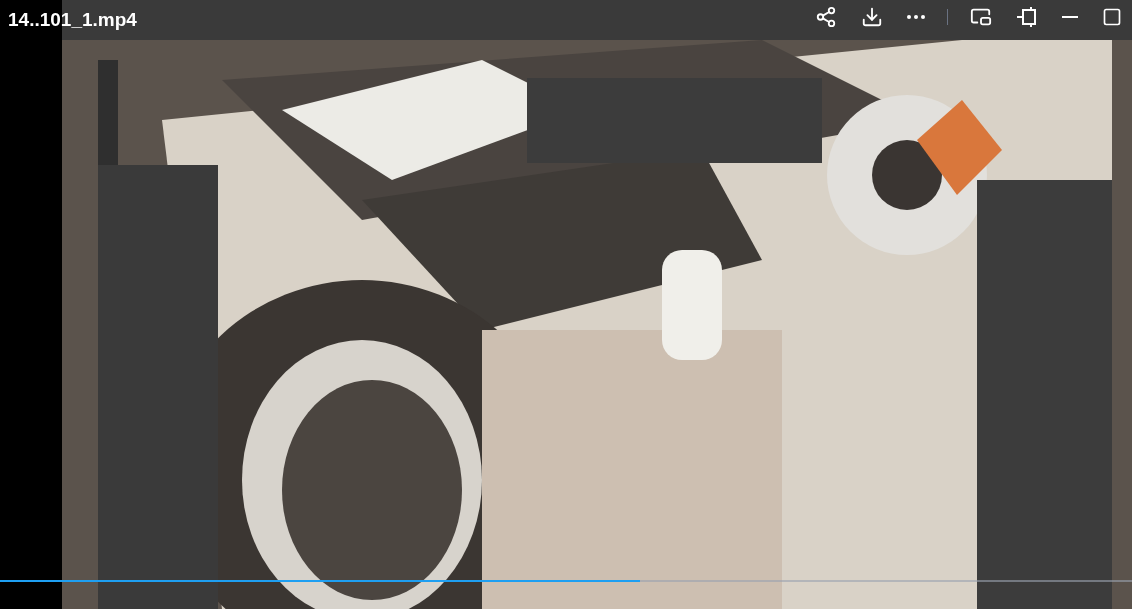 This screenshot has height=609, width=1132. What do you see at coordinates (1027, 17) in the screenshot?
I see `window-icon` at bounding box center [1027, 17].